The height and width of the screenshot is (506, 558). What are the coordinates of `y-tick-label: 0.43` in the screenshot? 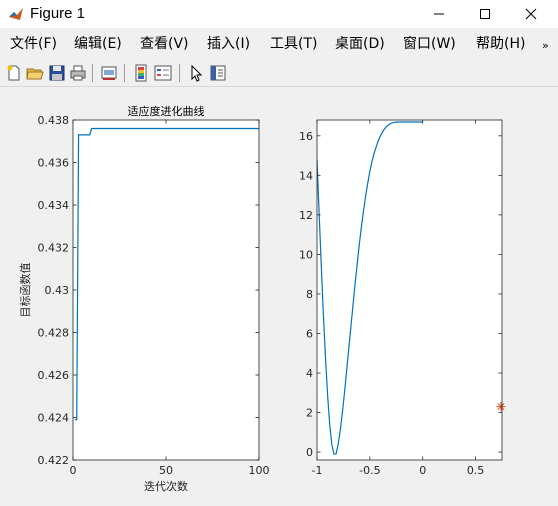 It's located at (57, 290).